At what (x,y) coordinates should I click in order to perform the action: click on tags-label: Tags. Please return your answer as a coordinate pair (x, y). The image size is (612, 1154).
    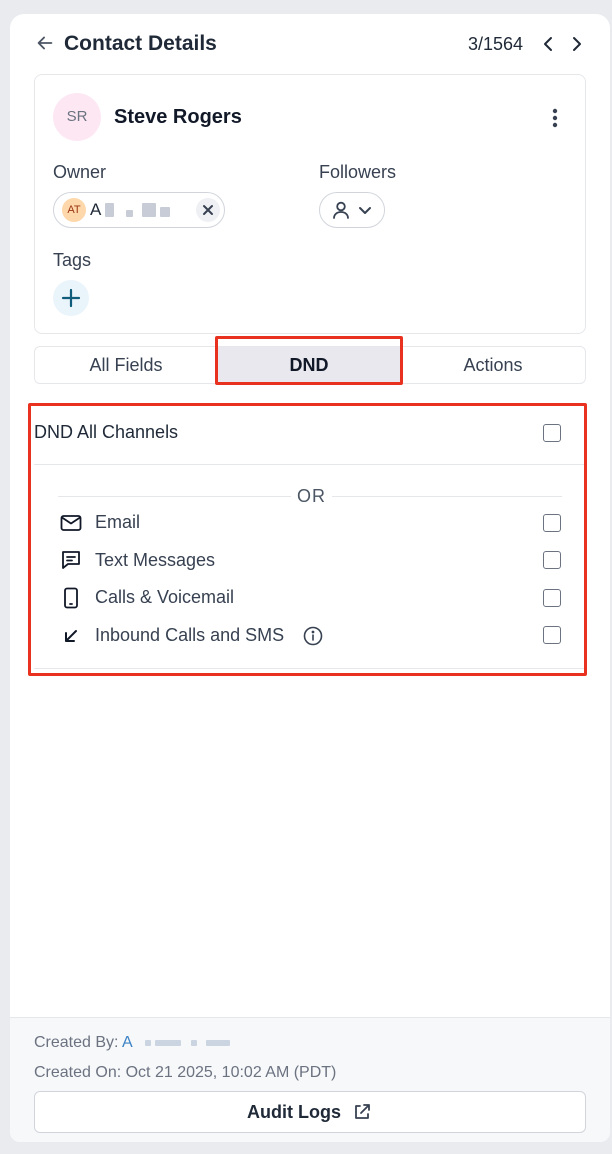
    Looking at the image, I should click on (72, 260).